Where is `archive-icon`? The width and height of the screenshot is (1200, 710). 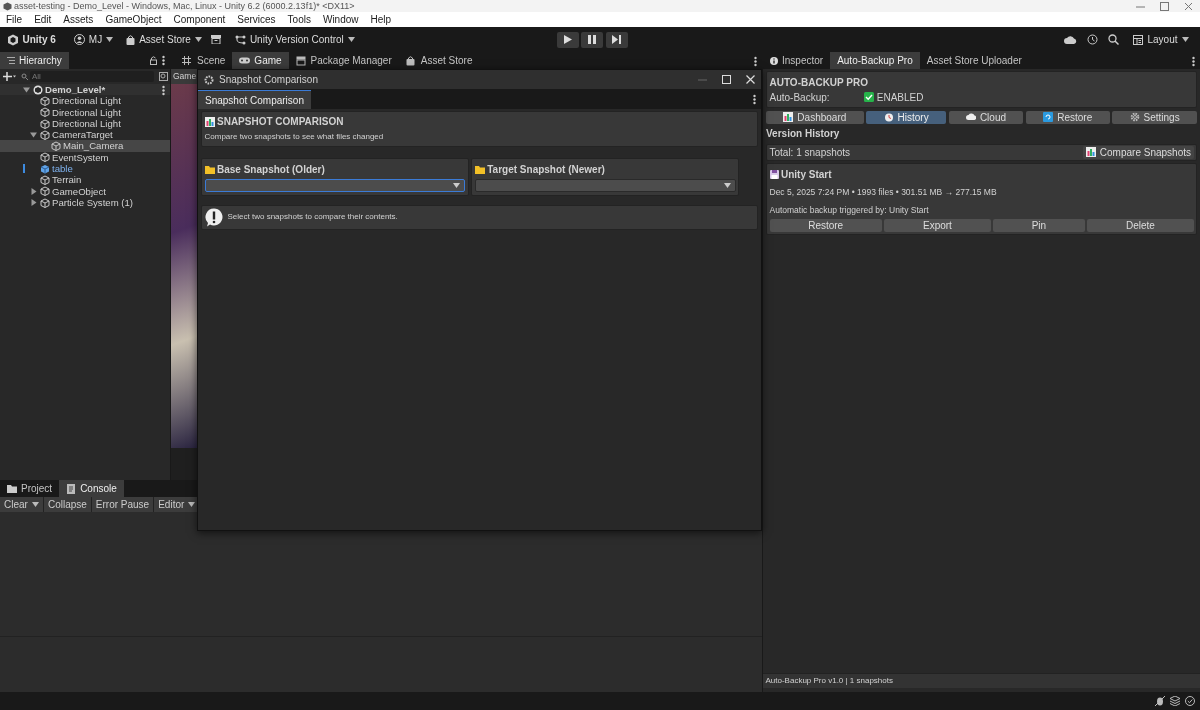
archive-icon is located at coordinates (215, 39).